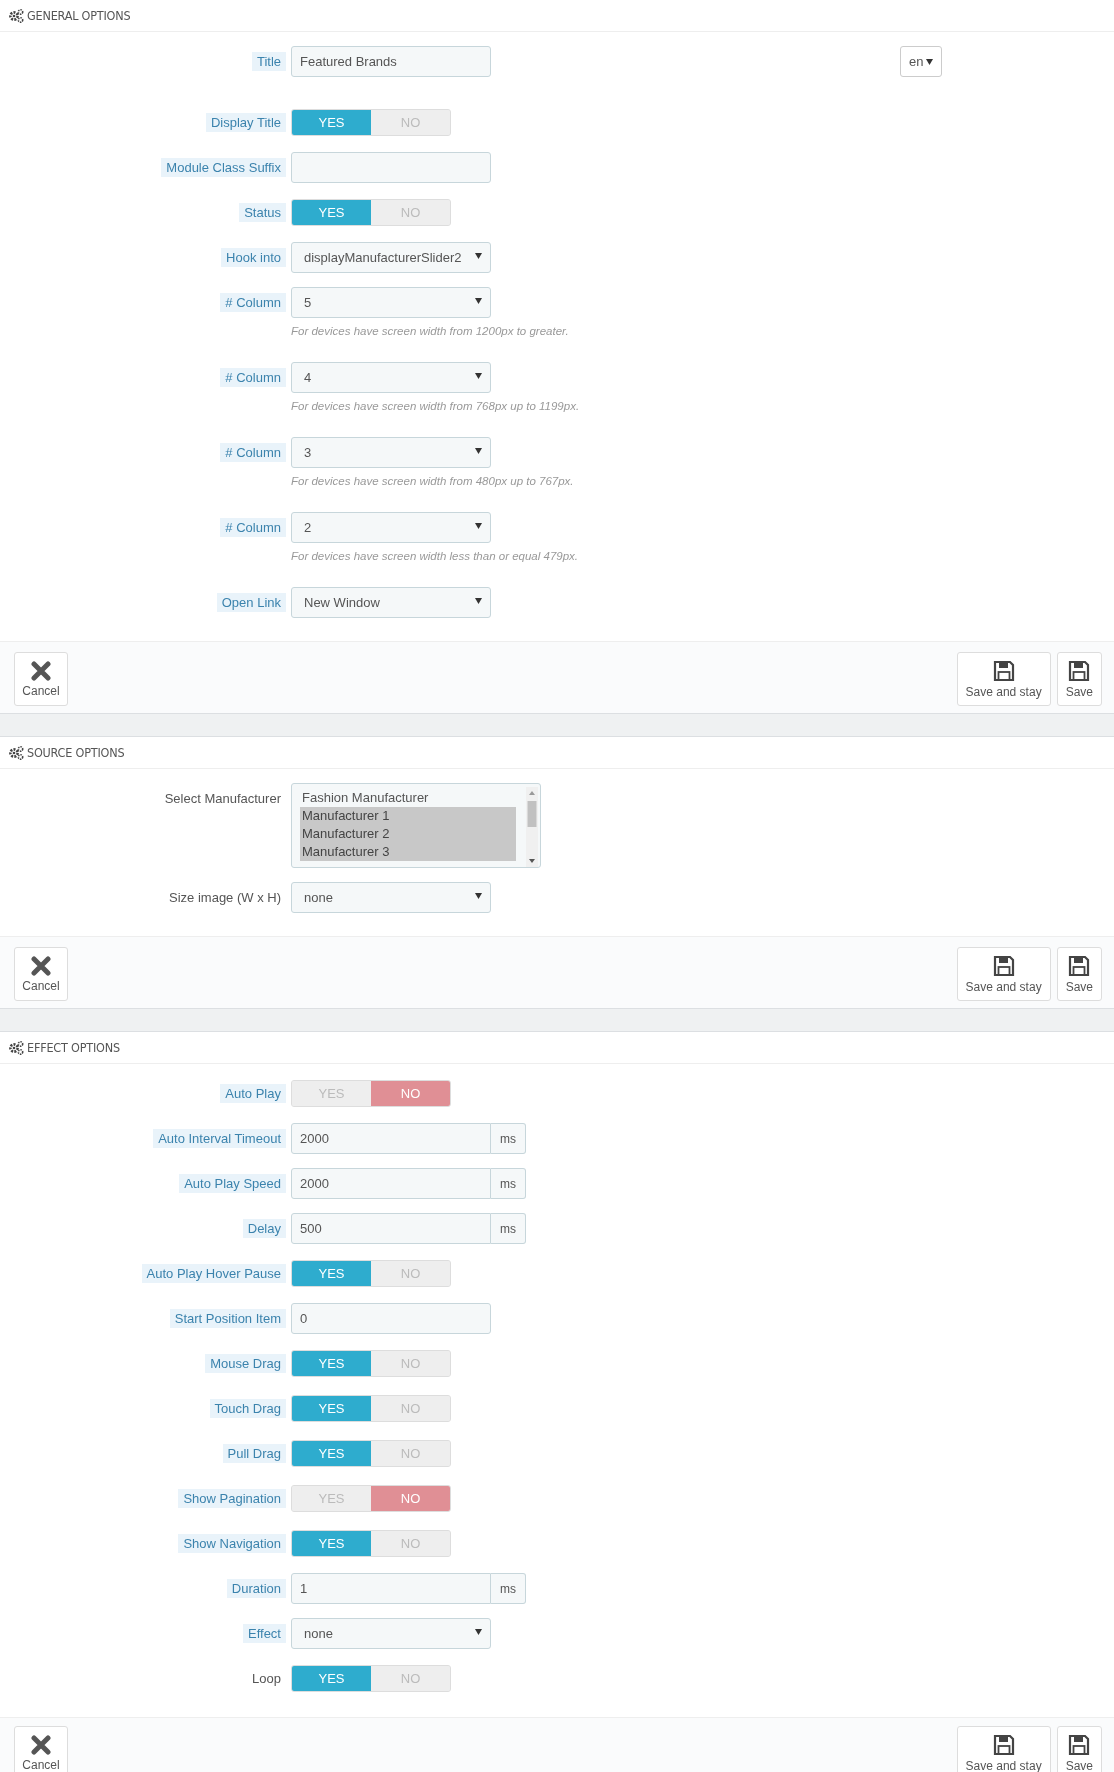 The width and height of the screenshot is (1114, 1772). What do you see at coordinates (73, 1047) in the screenshot?
I see `section-title: EFFECT OPTIONS` at bounding box center [73, 1047].